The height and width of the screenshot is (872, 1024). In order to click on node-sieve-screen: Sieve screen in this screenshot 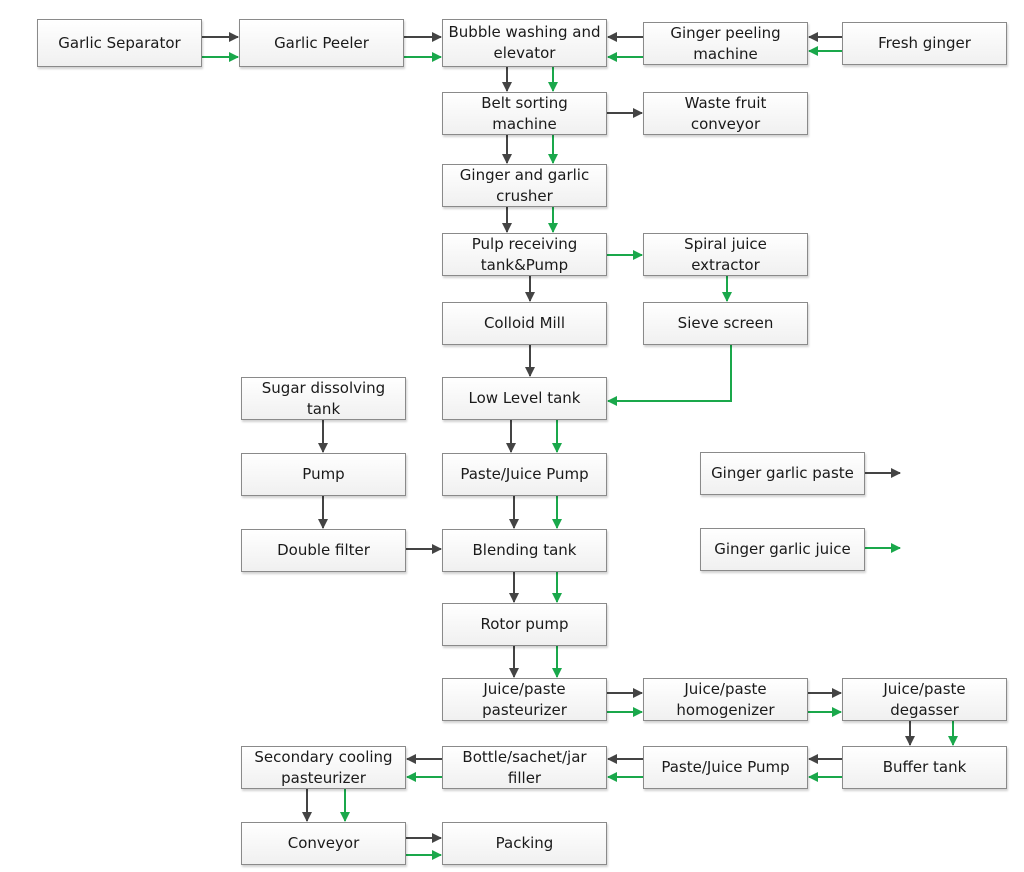, I will do `click(725, 323)`.